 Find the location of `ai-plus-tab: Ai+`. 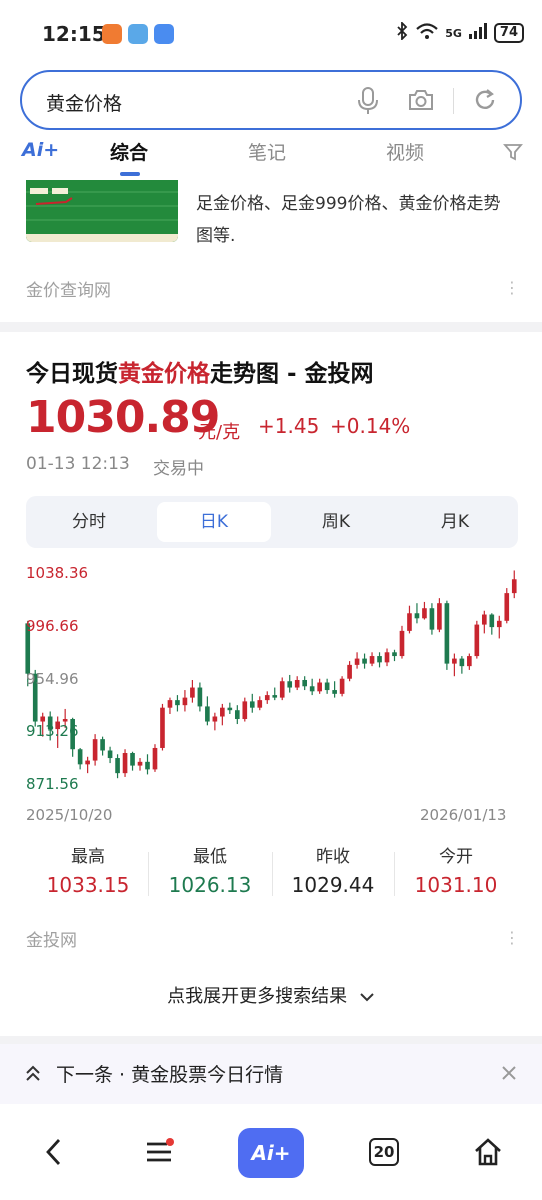

ai-plus-tab: Ai+ is located at coordinates (40, 150).